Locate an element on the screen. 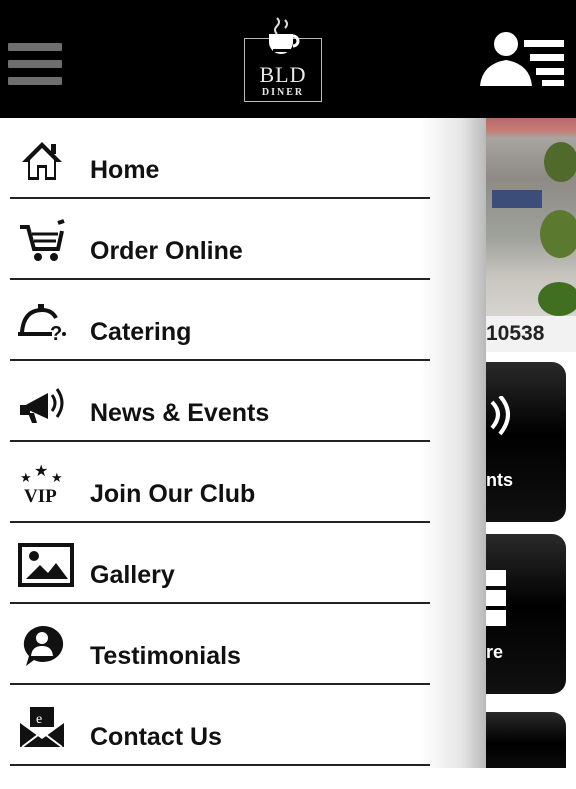  menu-item-label: Testimonials is located at coordinates (165, 656).